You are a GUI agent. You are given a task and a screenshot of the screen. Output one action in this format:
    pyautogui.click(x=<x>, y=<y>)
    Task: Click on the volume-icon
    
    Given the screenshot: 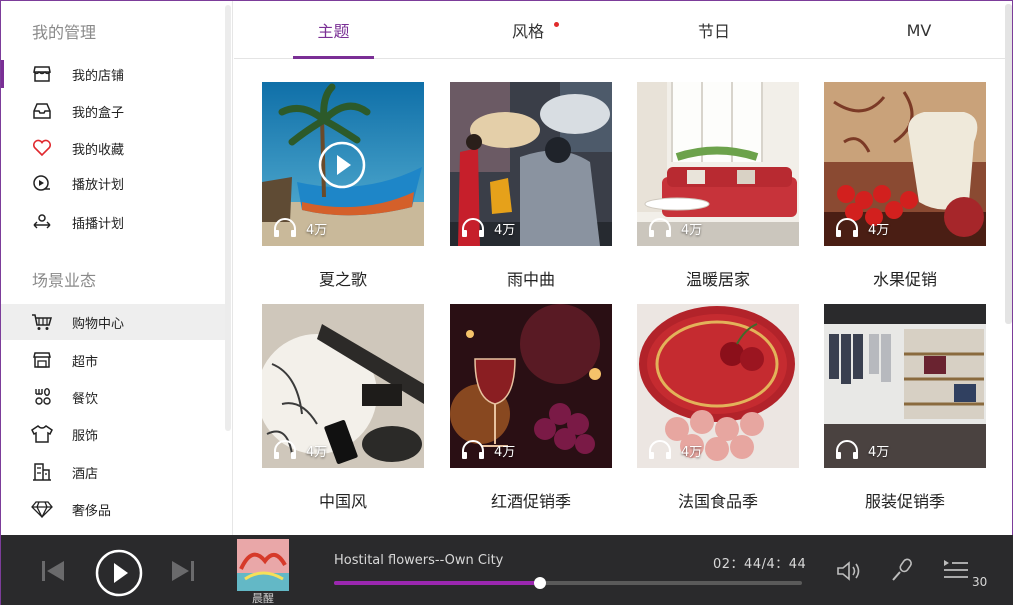 What is the action you would take?
    pyautogui.click(x=848, y=571)
    